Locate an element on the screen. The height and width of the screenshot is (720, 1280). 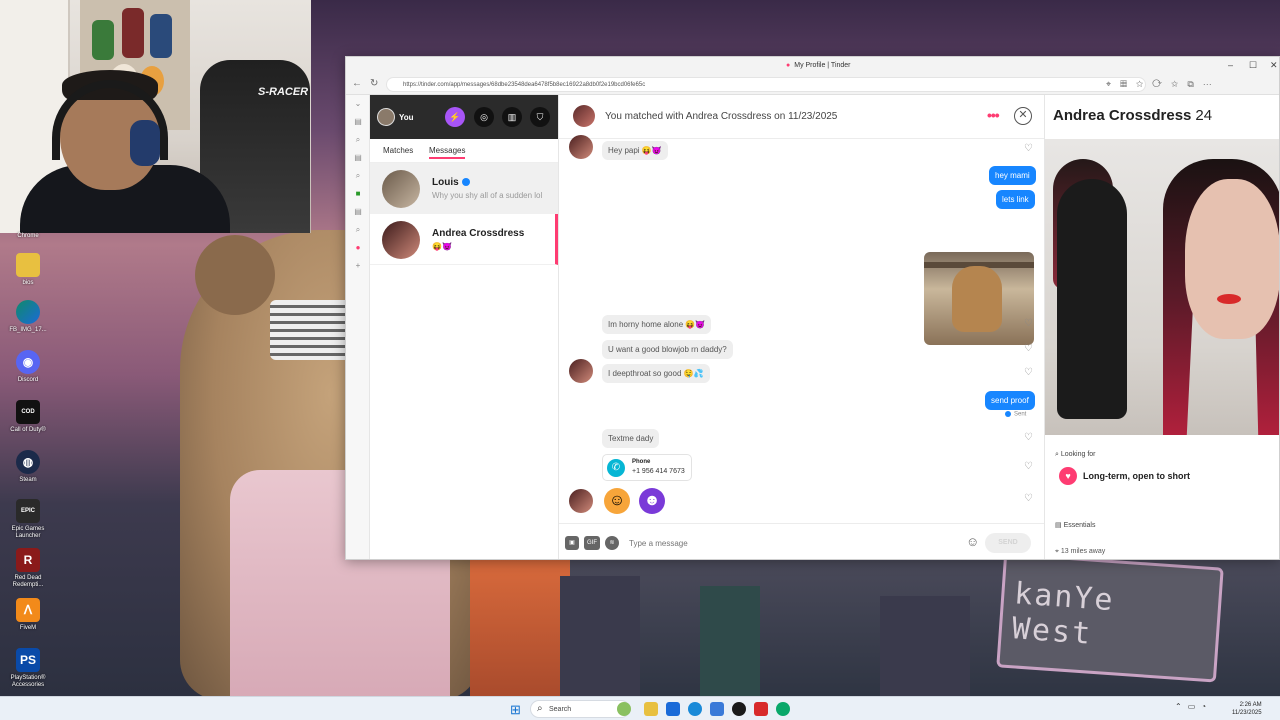
desktop-icon-label: Chrome is located at coordinates (28, 236).